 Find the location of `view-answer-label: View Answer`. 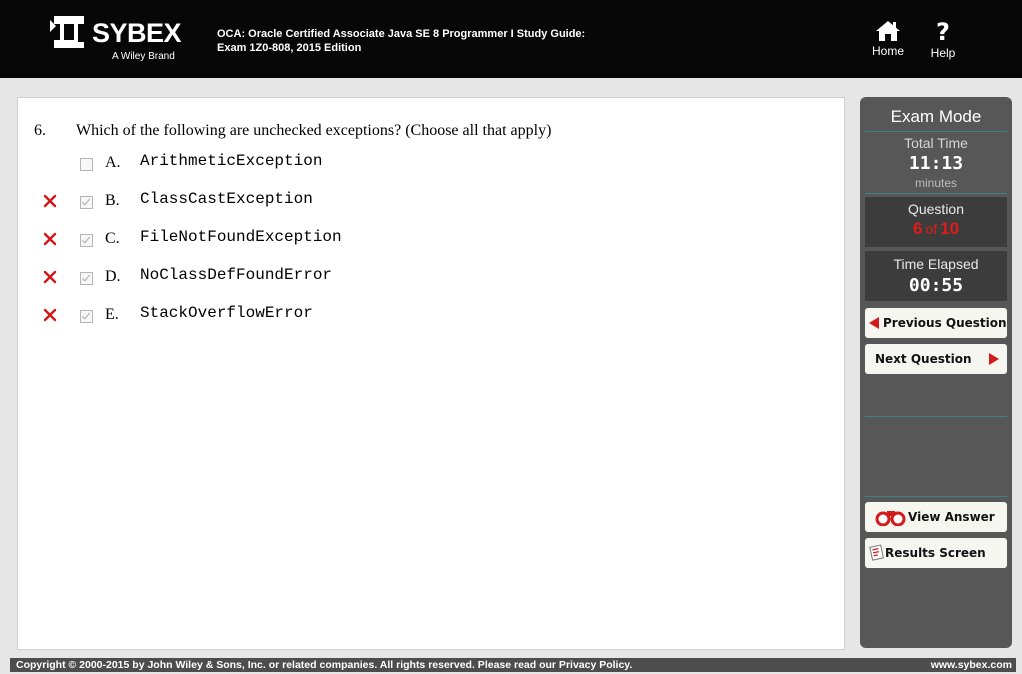

view-answer-label: View Answer is located at coordinates (951, 517).